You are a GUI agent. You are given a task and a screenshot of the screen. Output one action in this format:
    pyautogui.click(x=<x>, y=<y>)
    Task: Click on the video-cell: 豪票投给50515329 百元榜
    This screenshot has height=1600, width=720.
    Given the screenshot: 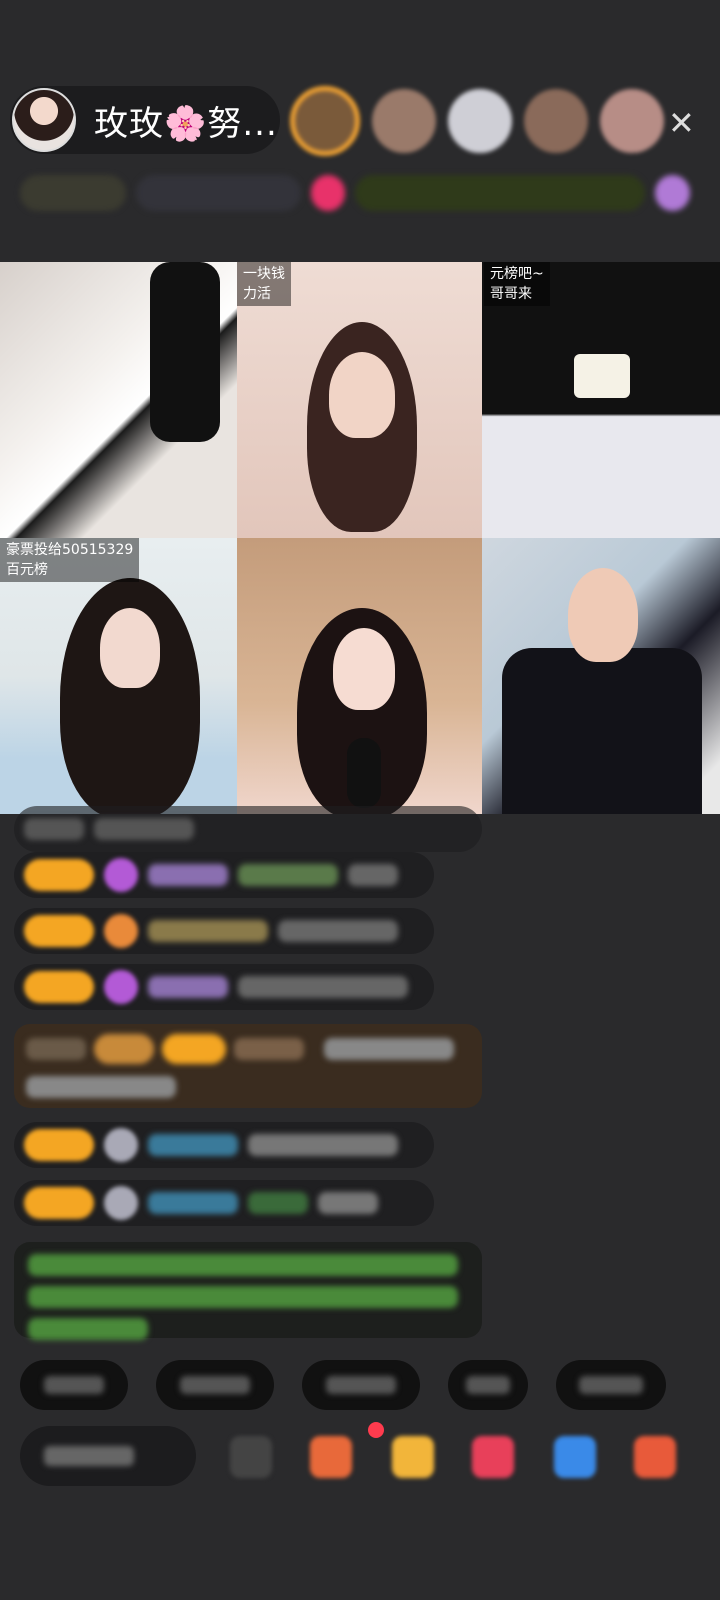 What is the action you would take?
    pyautogui.click(x=118, y=676)
    